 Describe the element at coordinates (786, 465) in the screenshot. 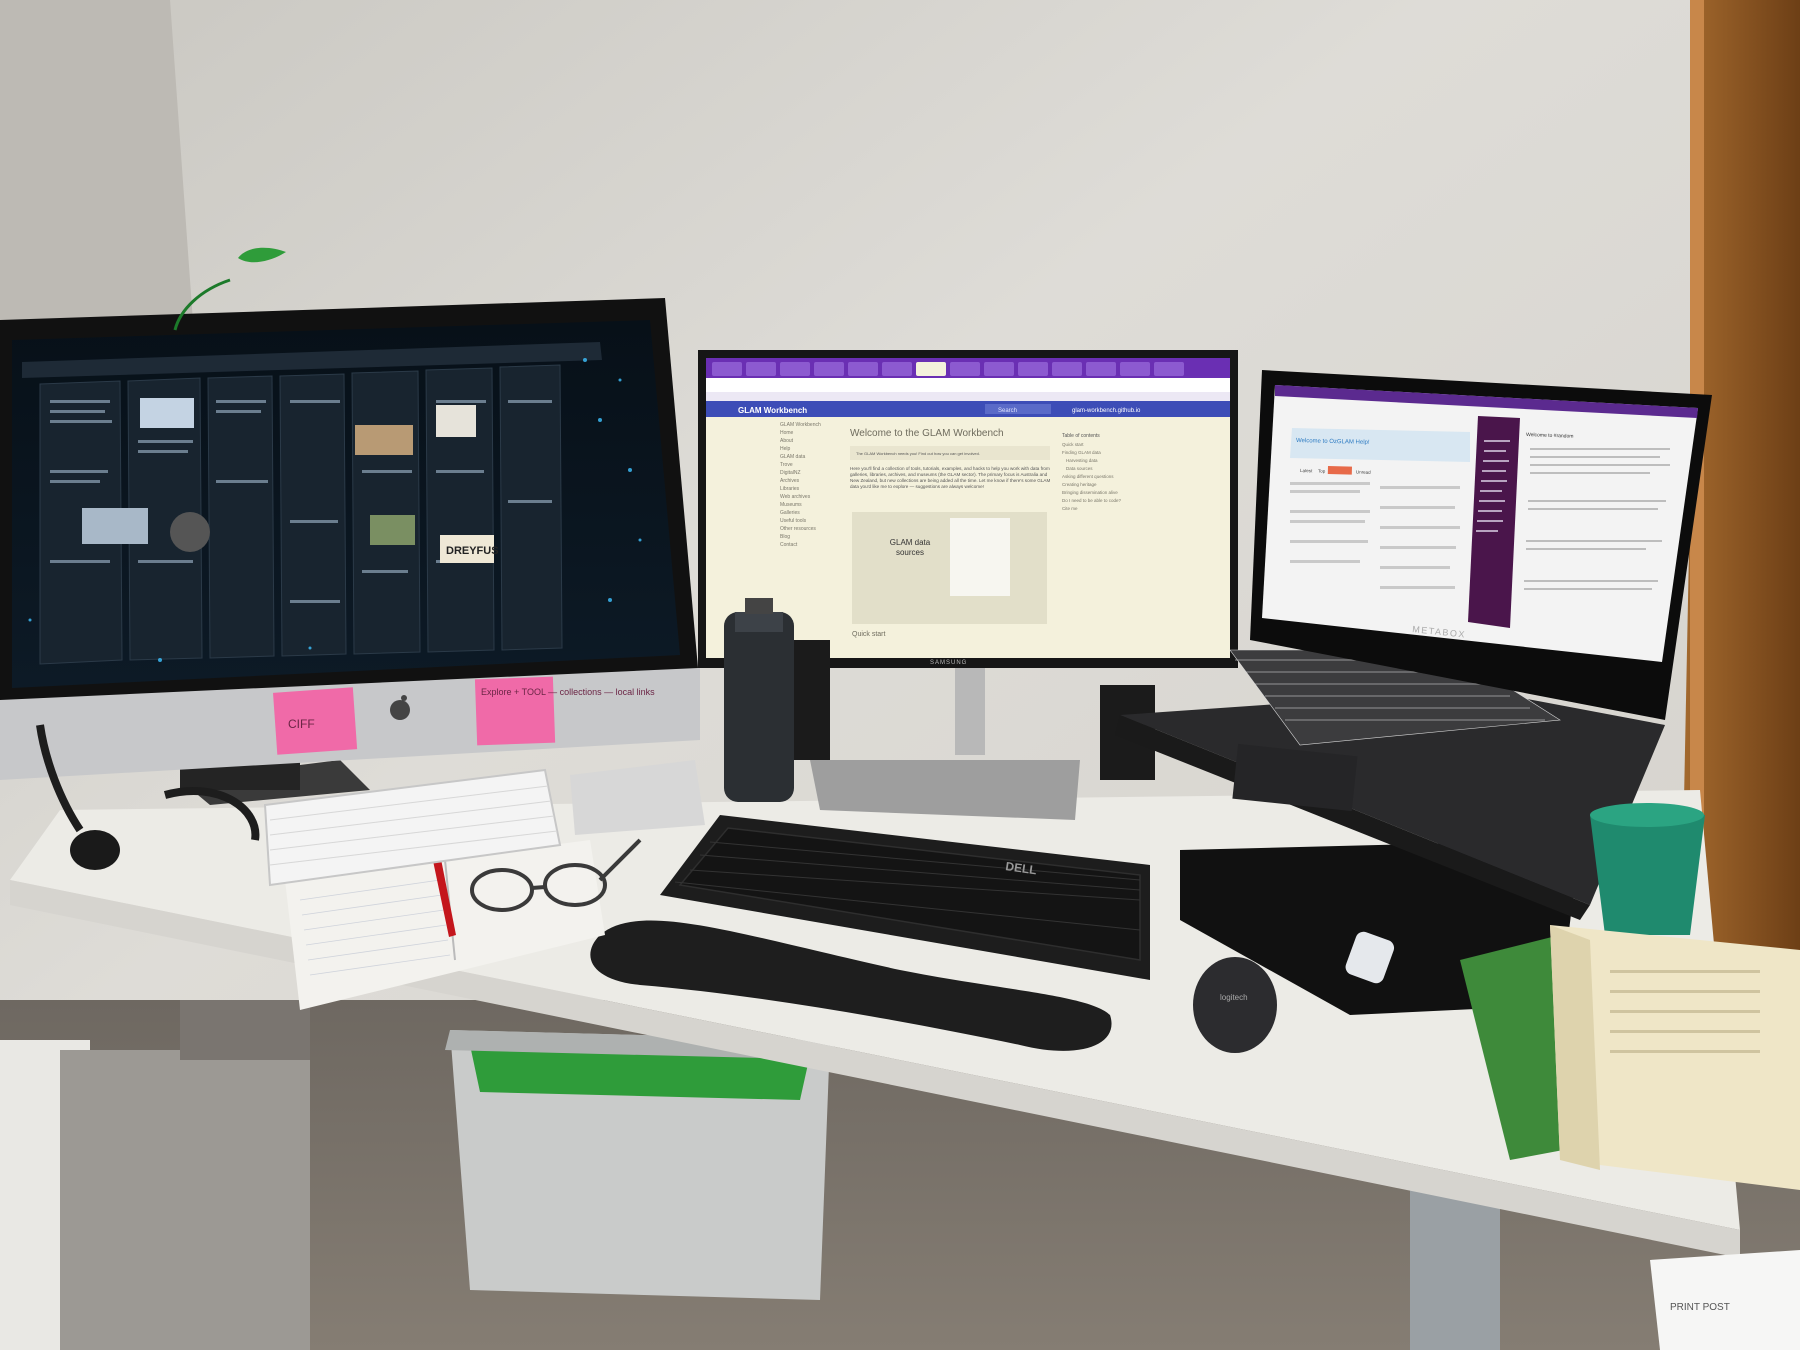

I see `sidebar-item: Trove` at that location.